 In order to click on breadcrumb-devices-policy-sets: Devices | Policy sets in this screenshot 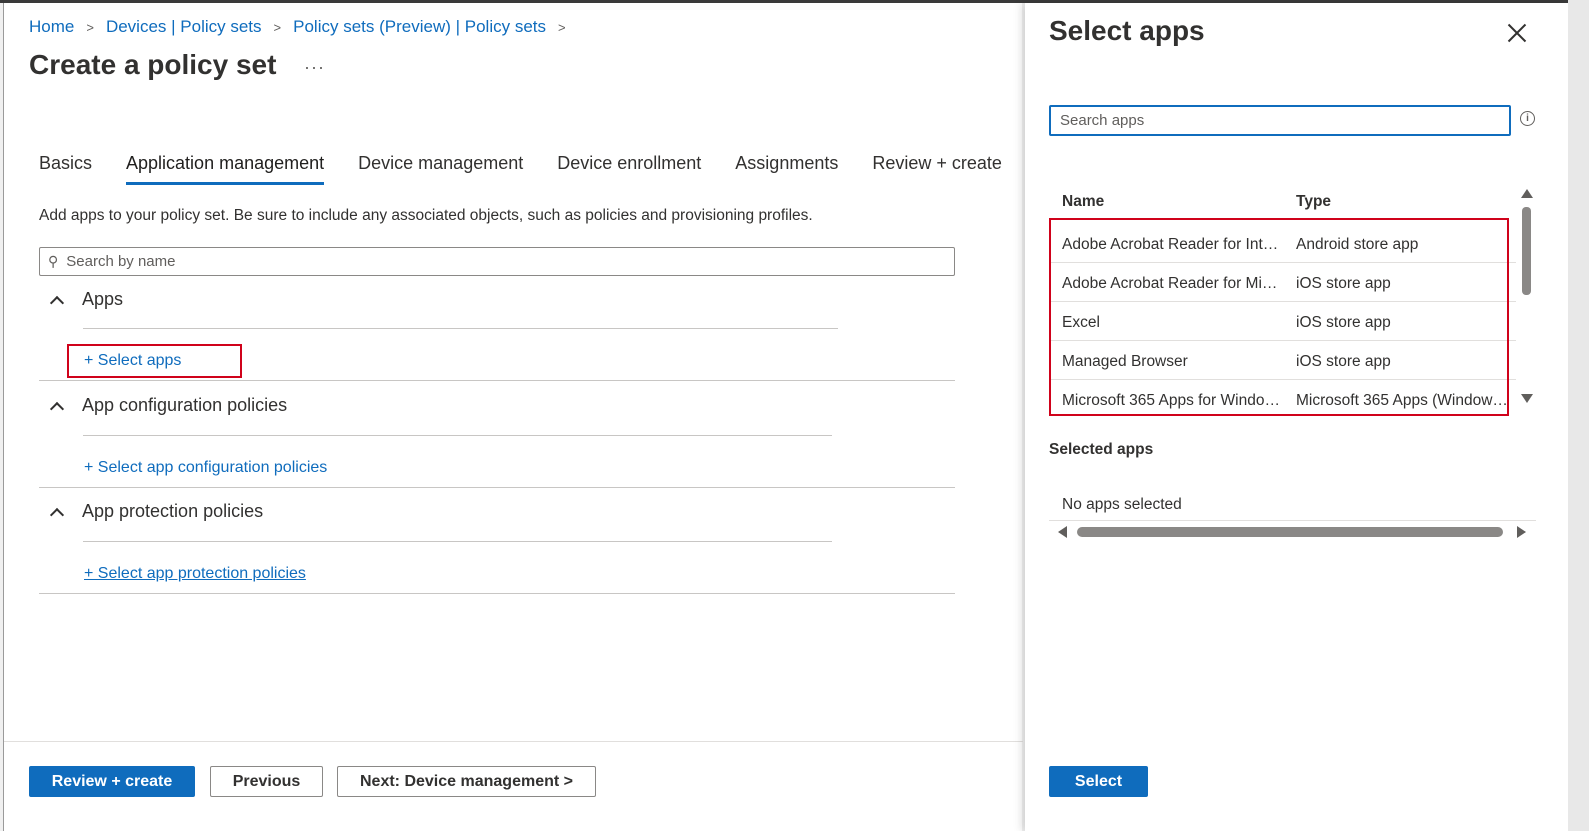, I will do `click(184, 27)`.